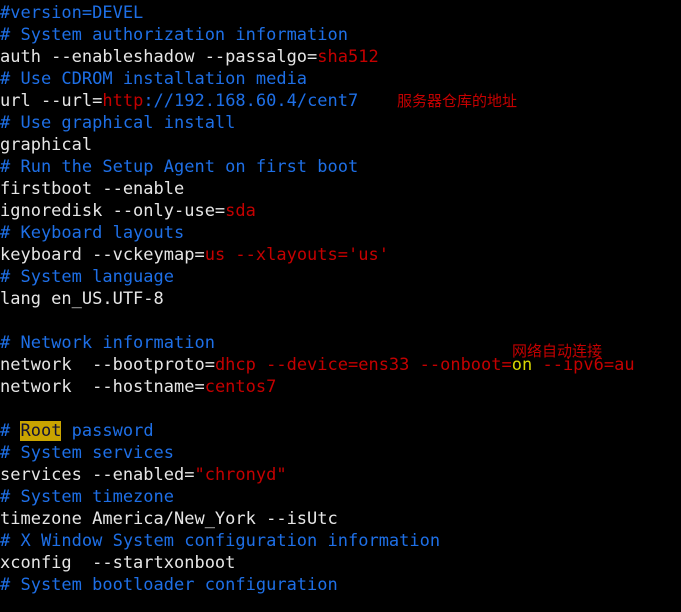 The width and height of the screenshot is (681, 612). I want to click on code-token: # Run the Setup Agent on first boot, so click(179, 167).